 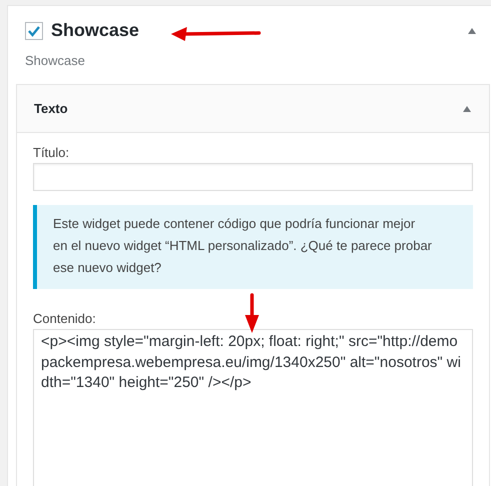 I want to click on field-label: Título:, so click(x=51, y=152).